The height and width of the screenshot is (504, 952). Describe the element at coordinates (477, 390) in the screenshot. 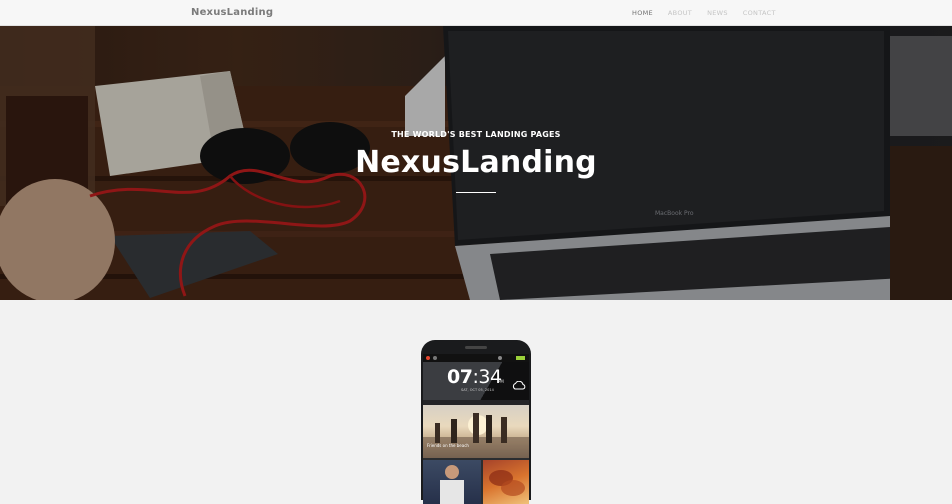

I see `clock-date: SAT, OCT 05, 2014` at that location.